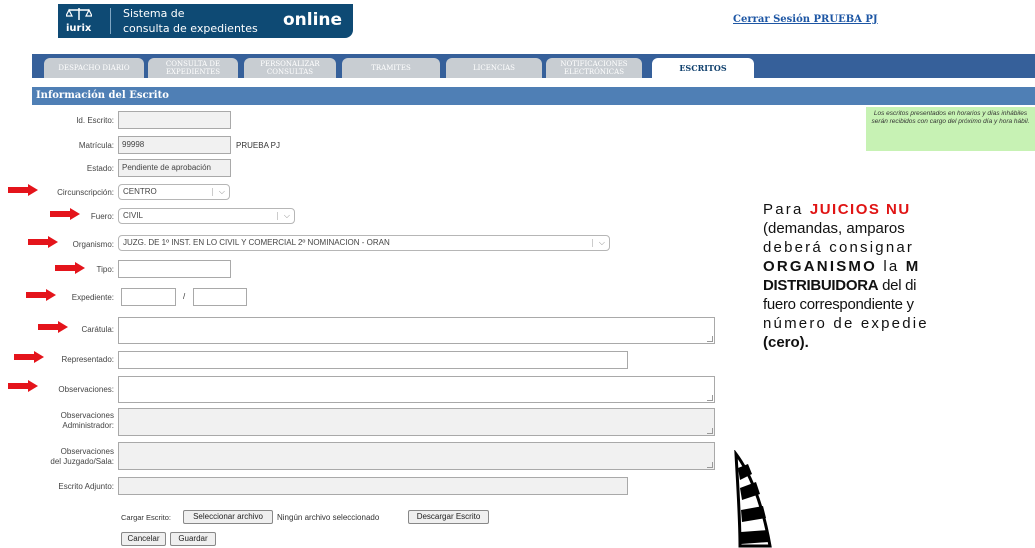 The width and height of the screenshot is (1035, 548). I want to click on tab-despacho-diario: DESPACHO DIARIO, so click(94, 68).